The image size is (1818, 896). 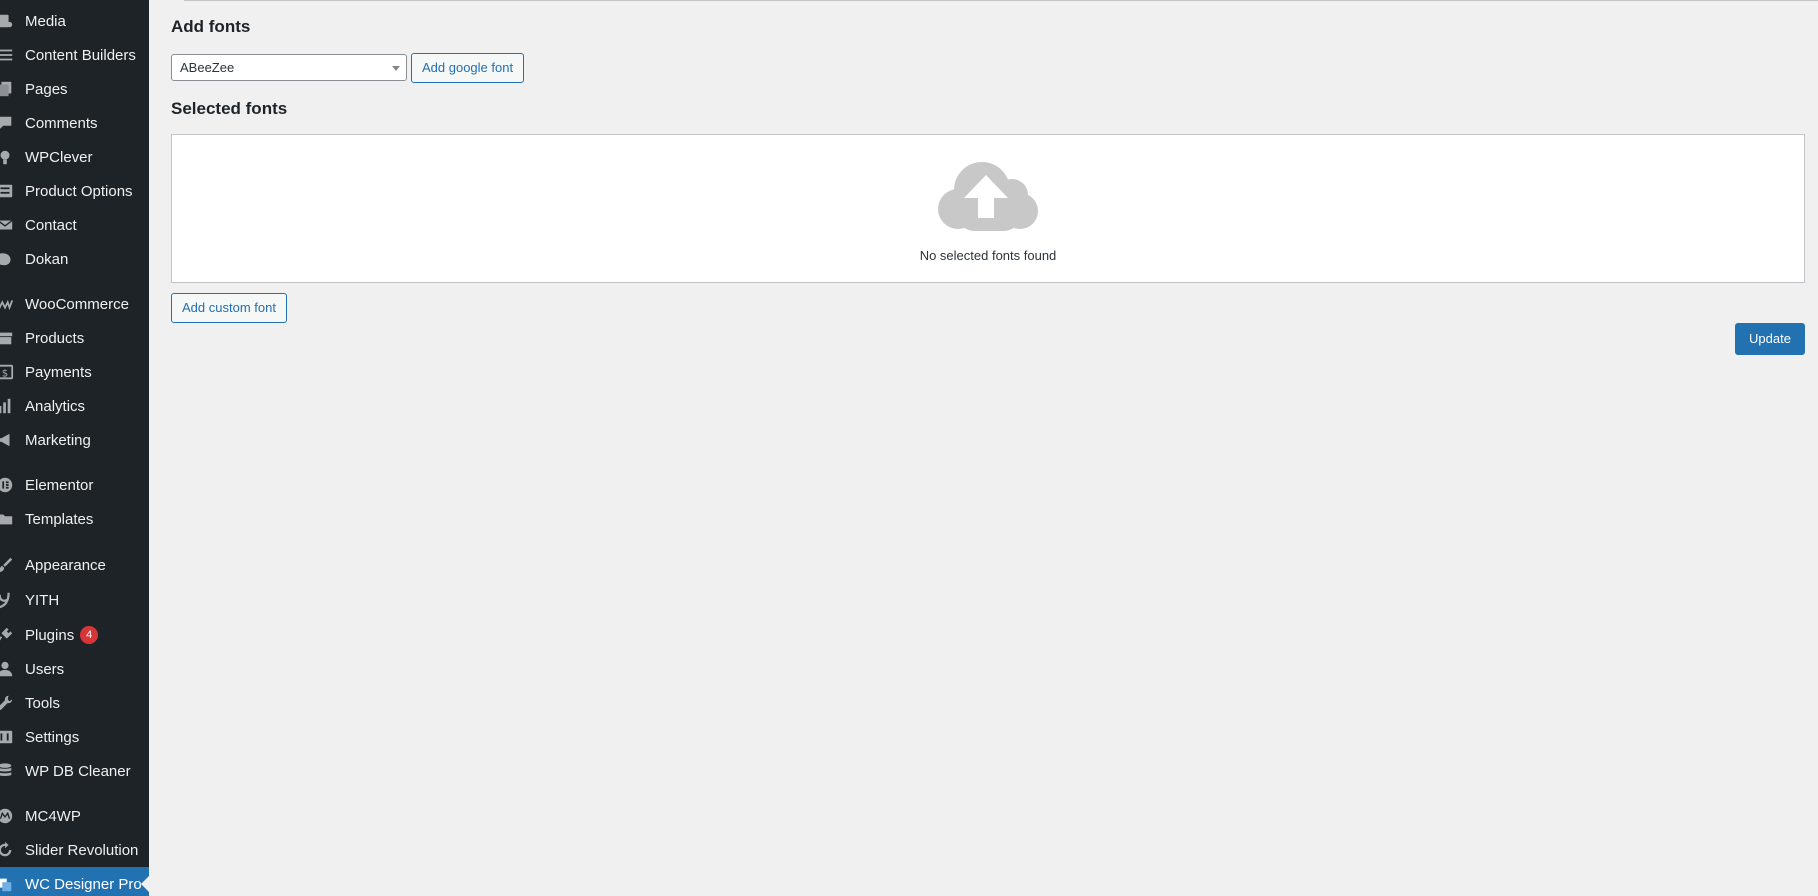 What do you see at coordinates (12, 304) in the screenshot?
I see `woocommerce-icon` at bounding box center [12, 304].